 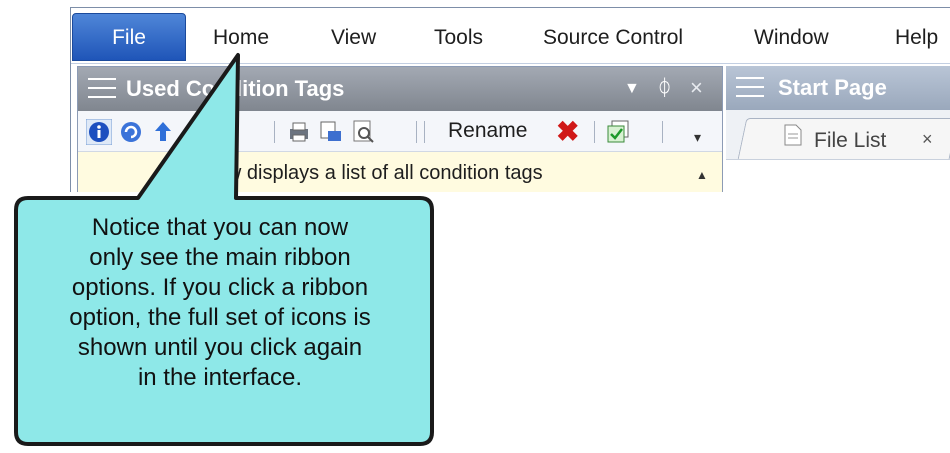 I want to click on start-page-panel: Start Page File List ×, so click(x=838, y=129).